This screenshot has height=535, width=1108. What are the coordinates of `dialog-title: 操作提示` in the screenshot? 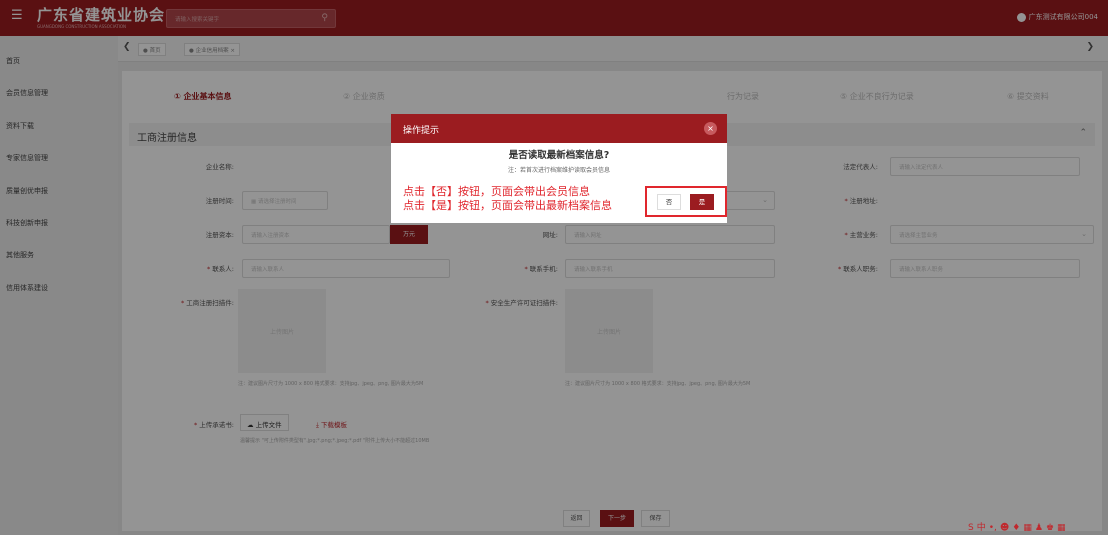 It's located at (421, 131).